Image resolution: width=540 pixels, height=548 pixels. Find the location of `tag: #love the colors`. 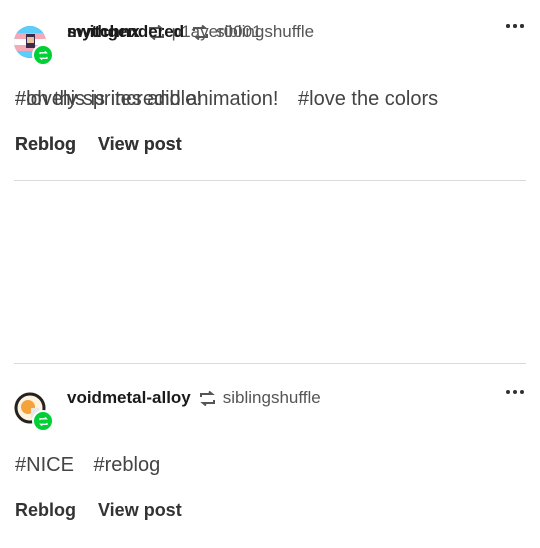

tag: #love the colors is located at coordinates (368, 99).